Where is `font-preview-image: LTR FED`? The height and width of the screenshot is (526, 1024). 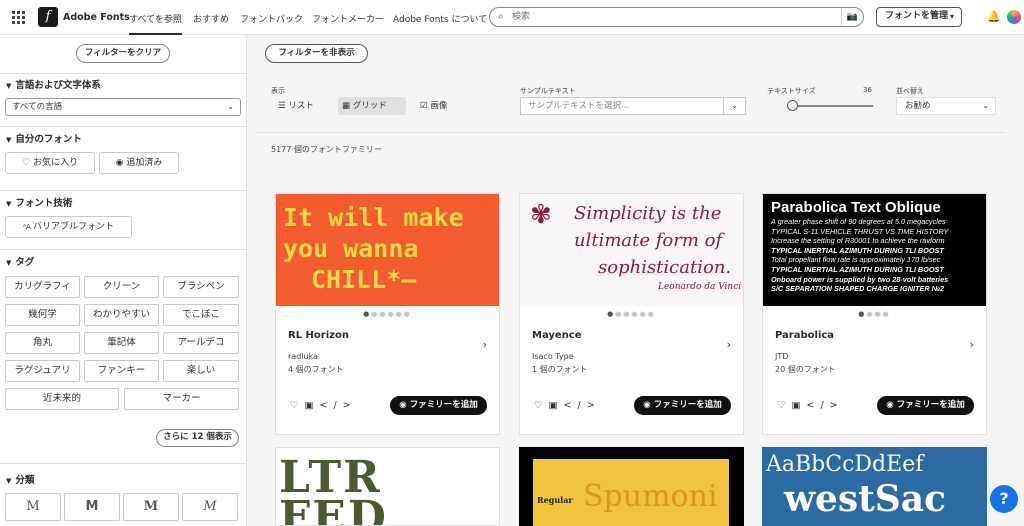
font-preview-image: LTR FED is located at coordinates (333, 491).